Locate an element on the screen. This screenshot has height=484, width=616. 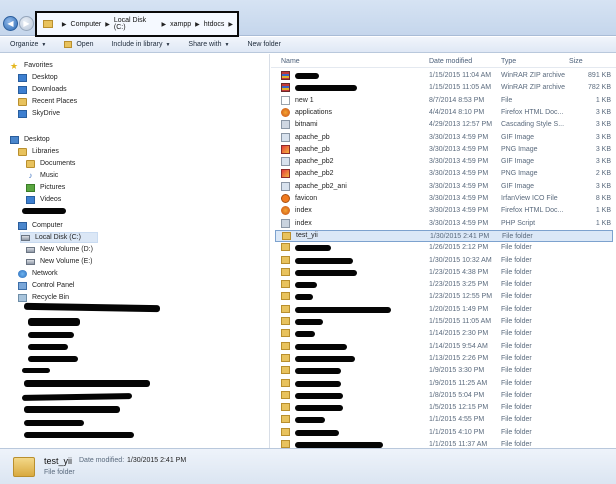
file-date: 1/14/2015 9:54 AM is located at coordinates (458, 346).